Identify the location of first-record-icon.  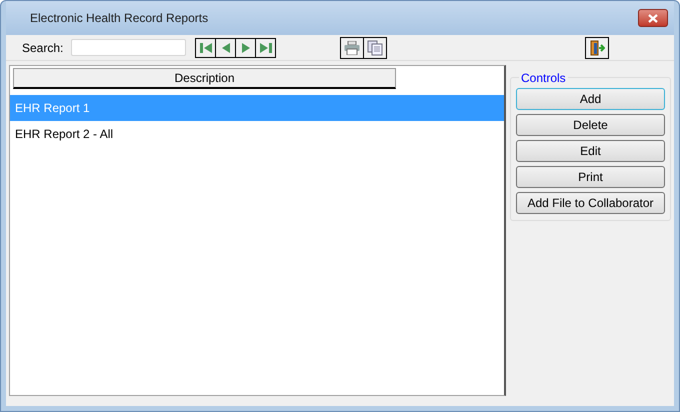
(205, 48).